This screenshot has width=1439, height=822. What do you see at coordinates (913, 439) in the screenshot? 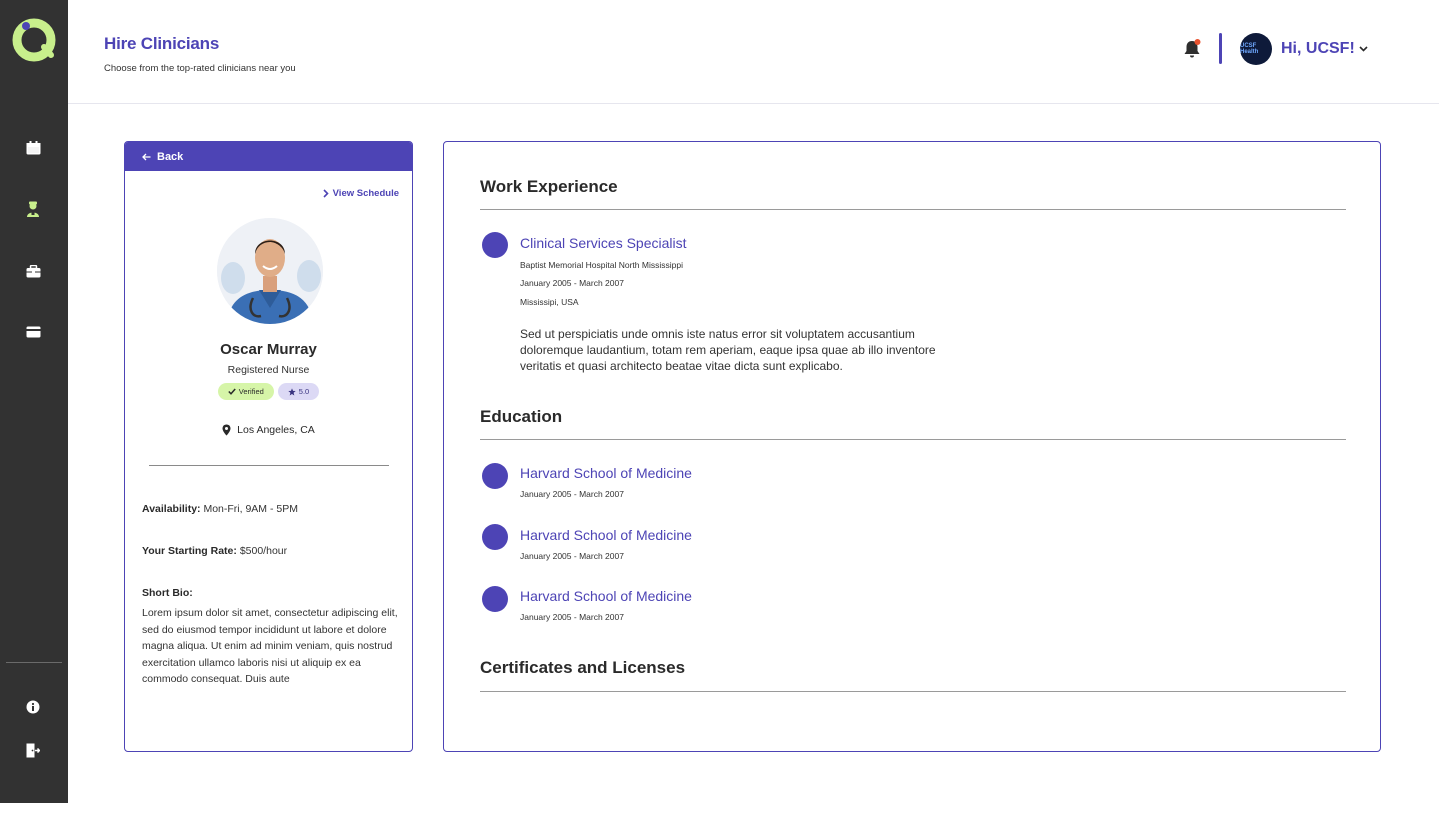
I see `education-divider` at bounding box center [913, 439].